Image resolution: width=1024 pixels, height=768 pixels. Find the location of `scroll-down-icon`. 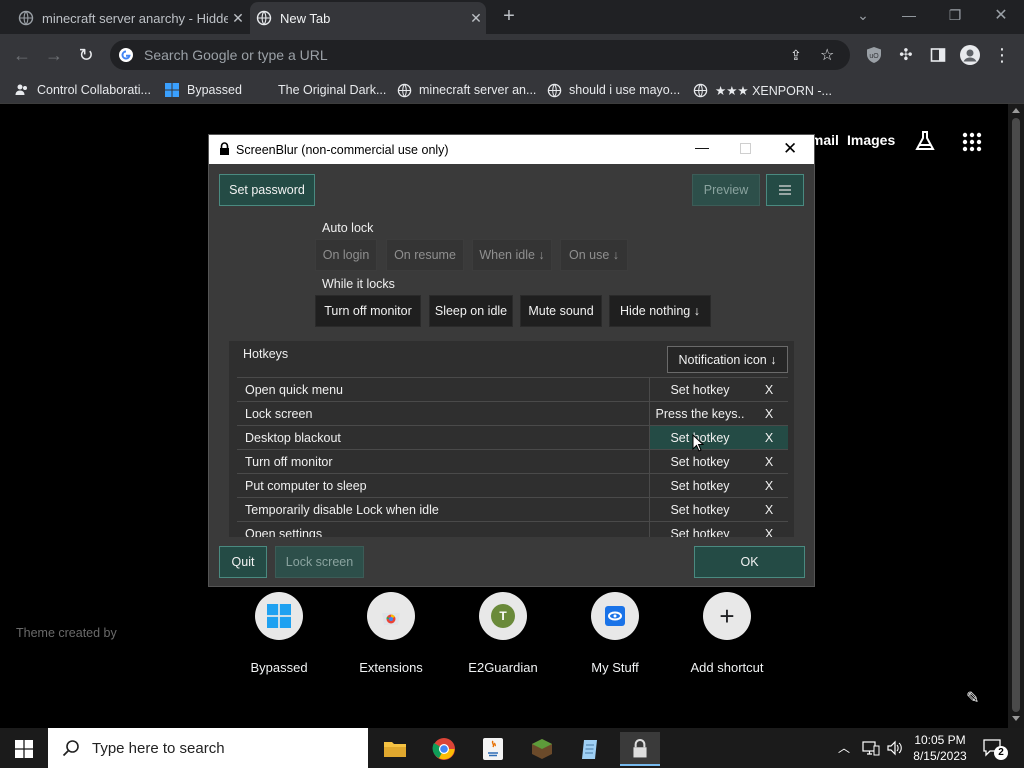

scroll-down-icon is located at coordinates (1016, 718).